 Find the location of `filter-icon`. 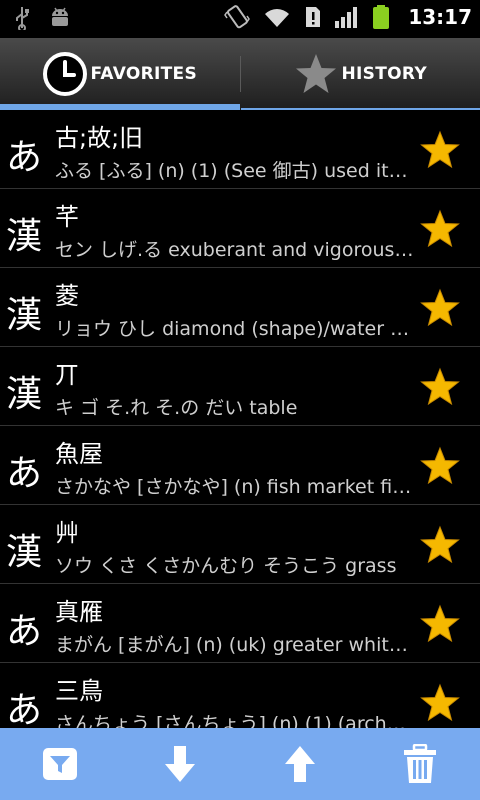

filter-icon is located at coordinates (60, 764).